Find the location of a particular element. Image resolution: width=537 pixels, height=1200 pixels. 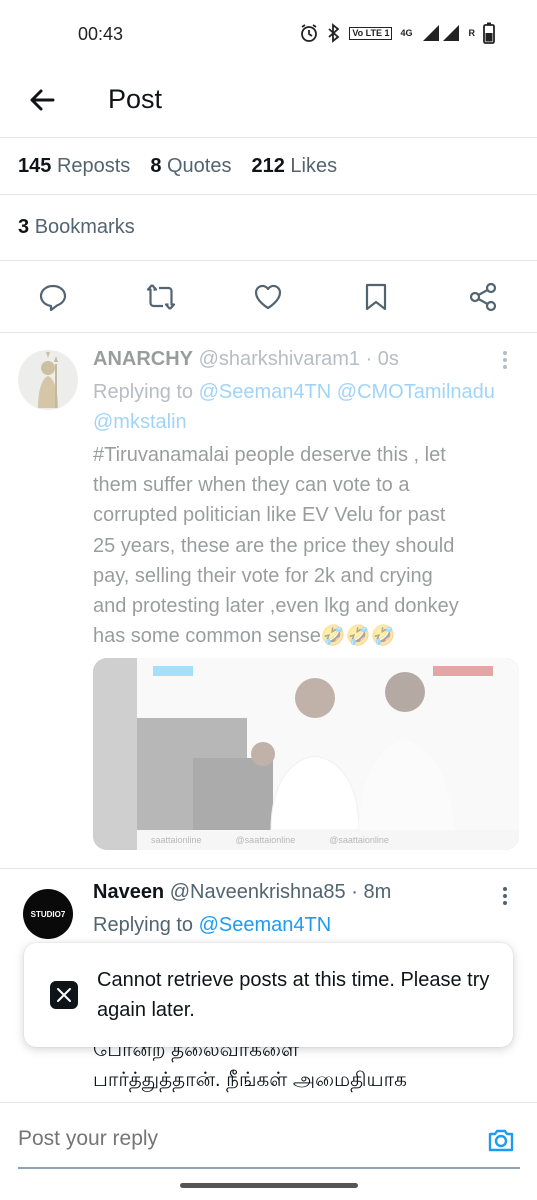

mention-link: @mkstalin is located at coordinates (140, 422).